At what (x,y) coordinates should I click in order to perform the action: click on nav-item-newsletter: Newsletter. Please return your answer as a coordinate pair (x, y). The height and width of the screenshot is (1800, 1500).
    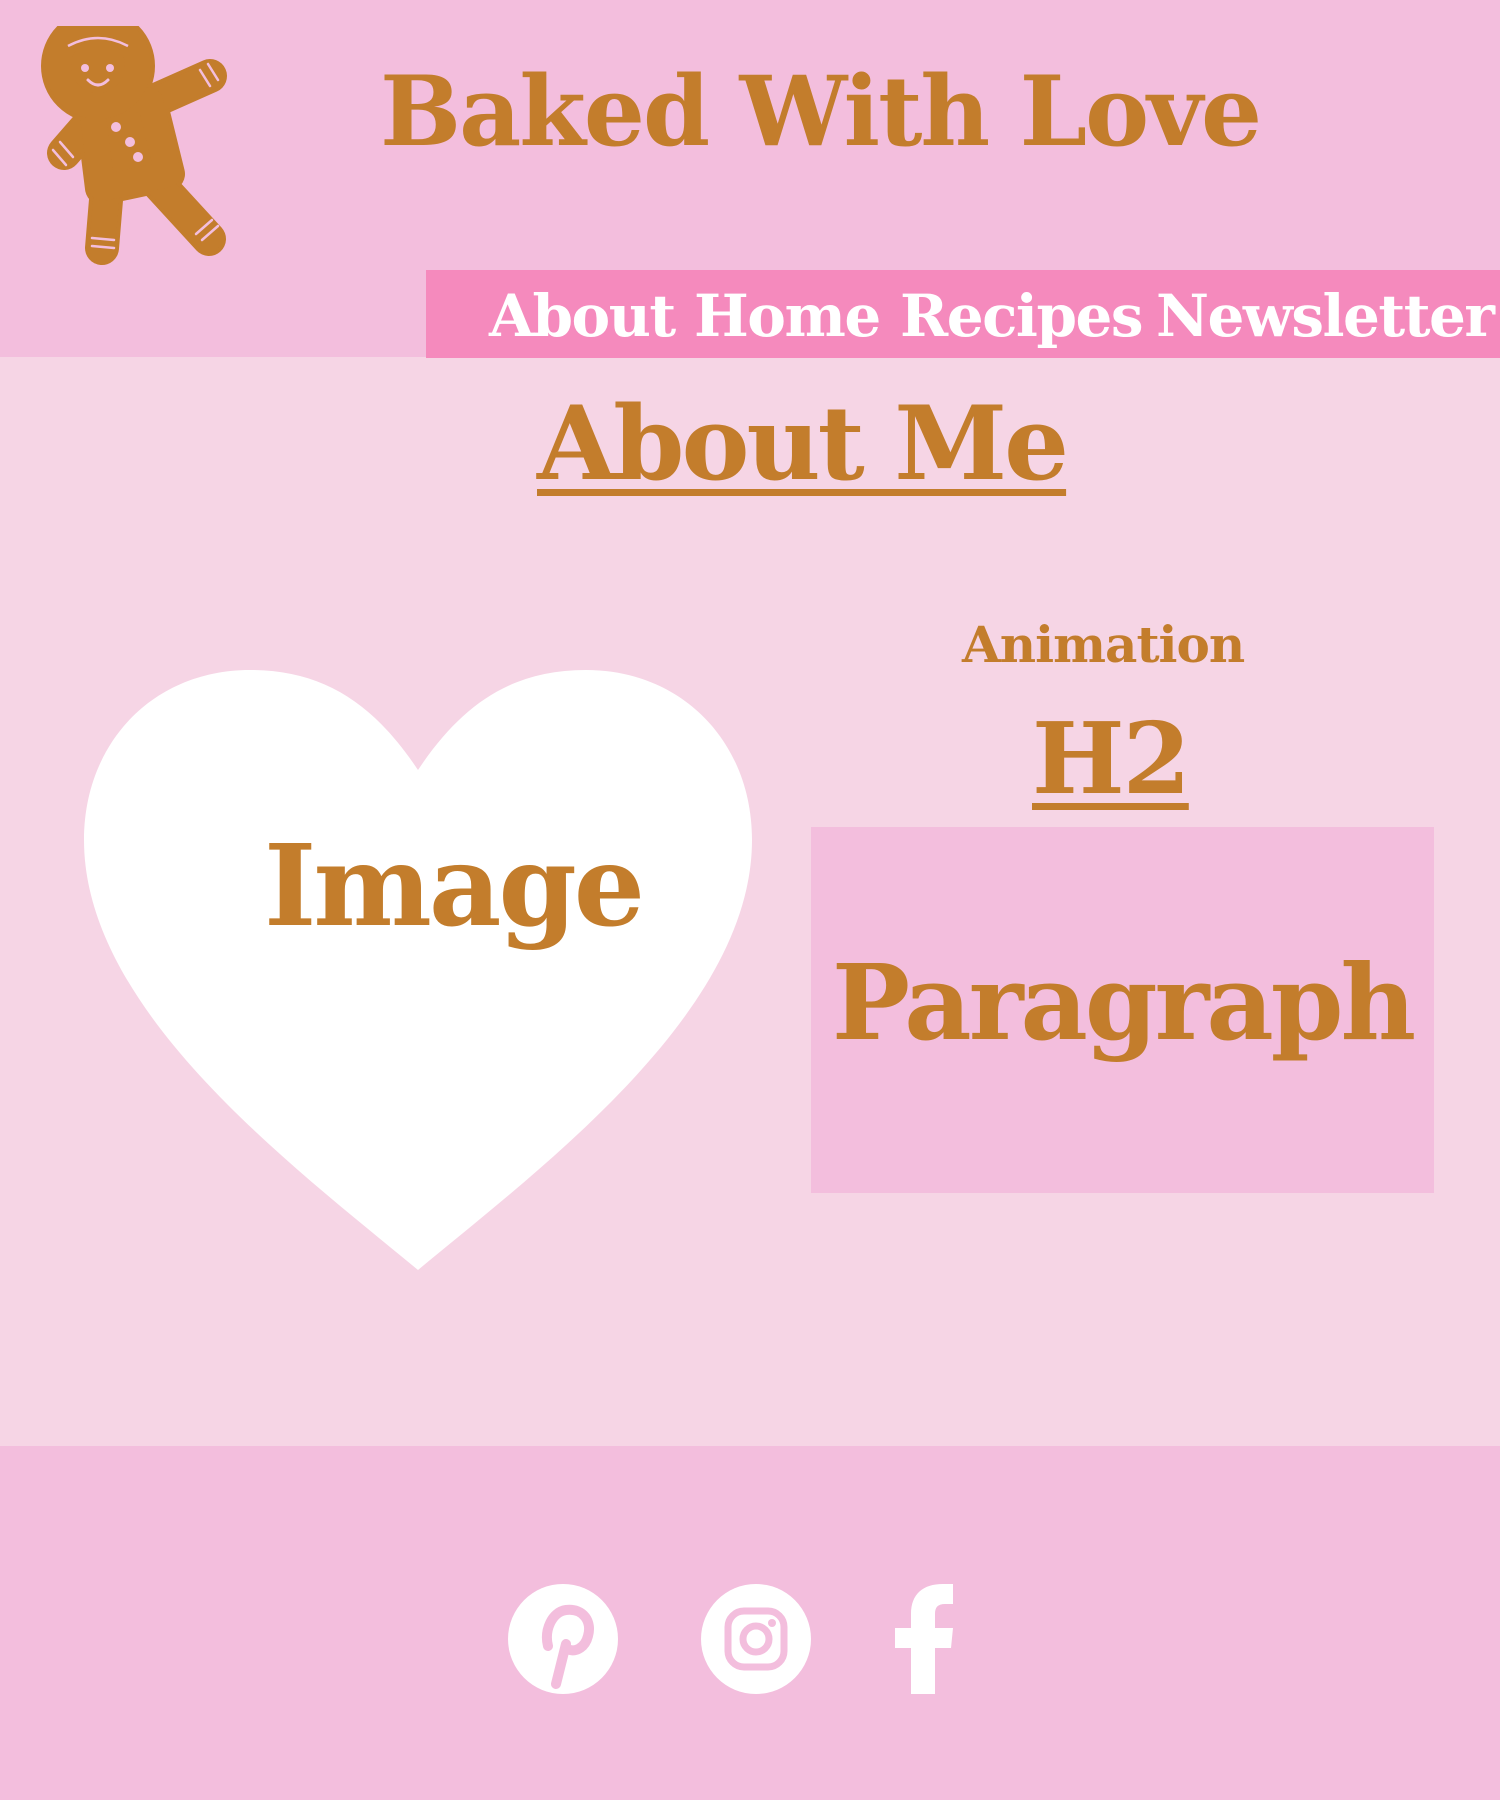
    Looking at the image, I should click on (1325, 317).